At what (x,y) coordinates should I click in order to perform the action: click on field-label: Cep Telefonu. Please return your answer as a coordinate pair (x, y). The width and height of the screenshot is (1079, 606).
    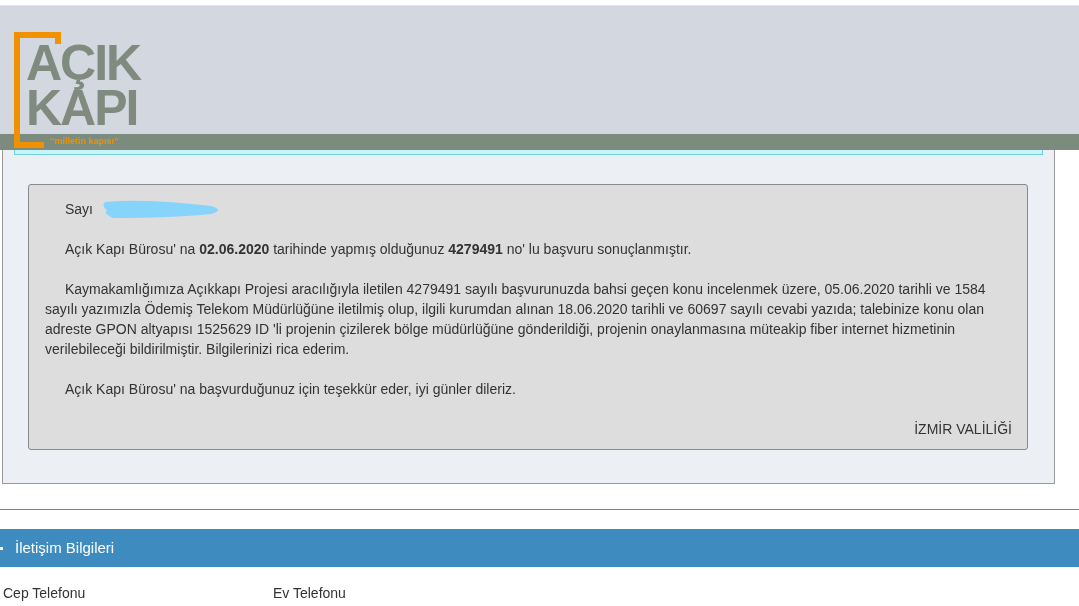
    Looking at the image, I should click on (44, 593).